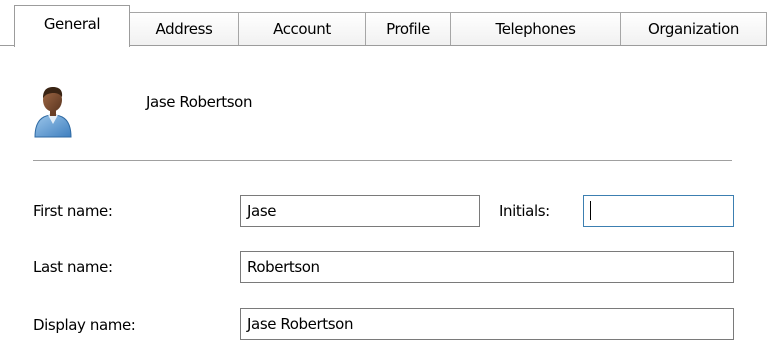 The image size is (767, 350). Describe the element at coordinates (524, 211) in the screenshot. I see `initials-label: Initials:` at that location.